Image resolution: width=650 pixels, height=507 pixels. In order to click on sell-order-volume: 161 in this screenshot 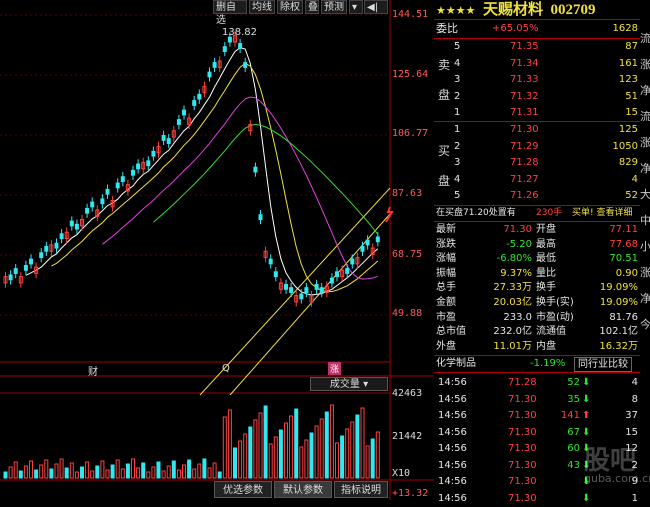, I will do `click(628, 63)`.